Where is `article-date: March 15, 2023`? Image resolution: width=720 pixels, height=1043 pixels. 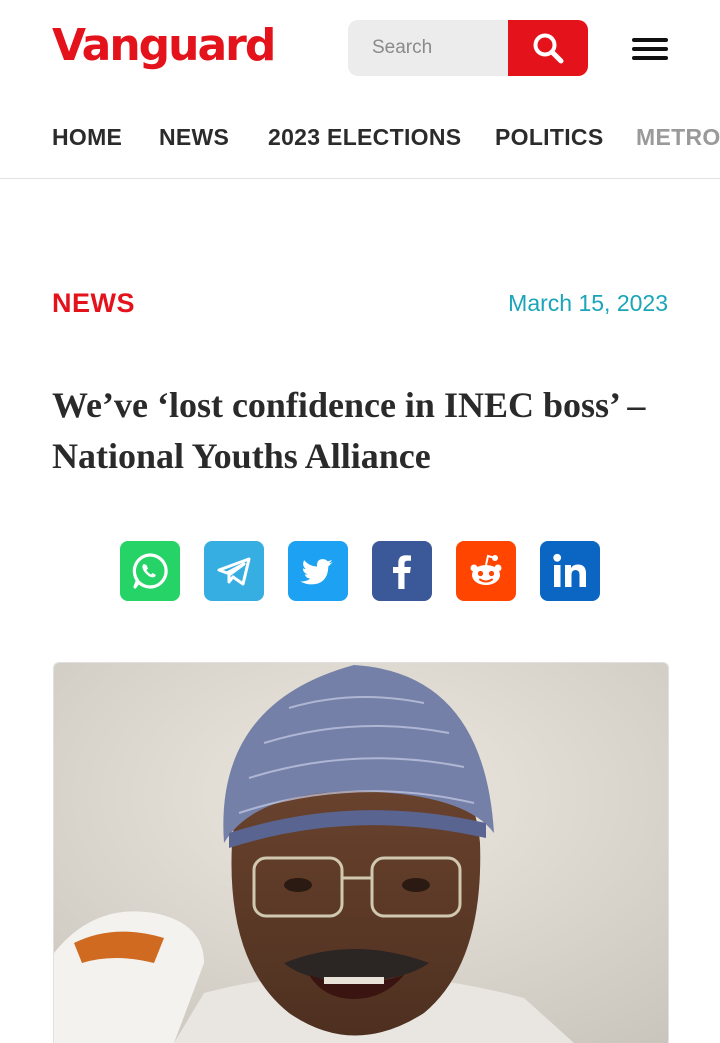
article-date: March 15, 2023 is located at coordinates (588, 303).